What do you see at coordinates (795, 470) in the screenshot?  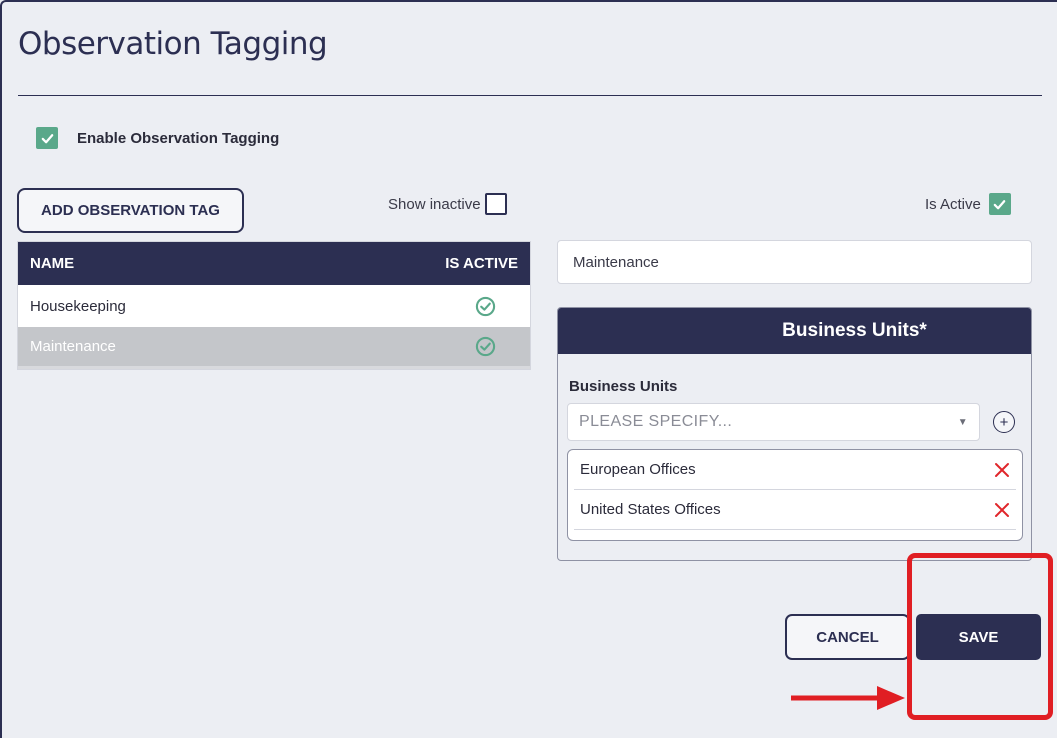 I see `list-item: European Offices` at bounding box center [795, 470].